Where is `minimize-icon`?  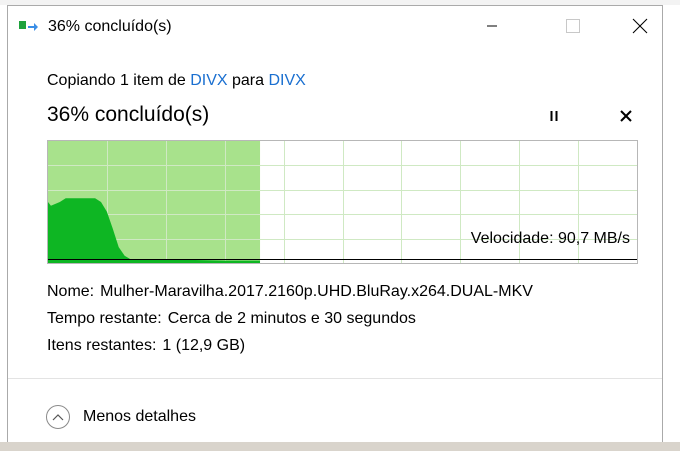
minimize-icon is located at coordinates (492, 26).